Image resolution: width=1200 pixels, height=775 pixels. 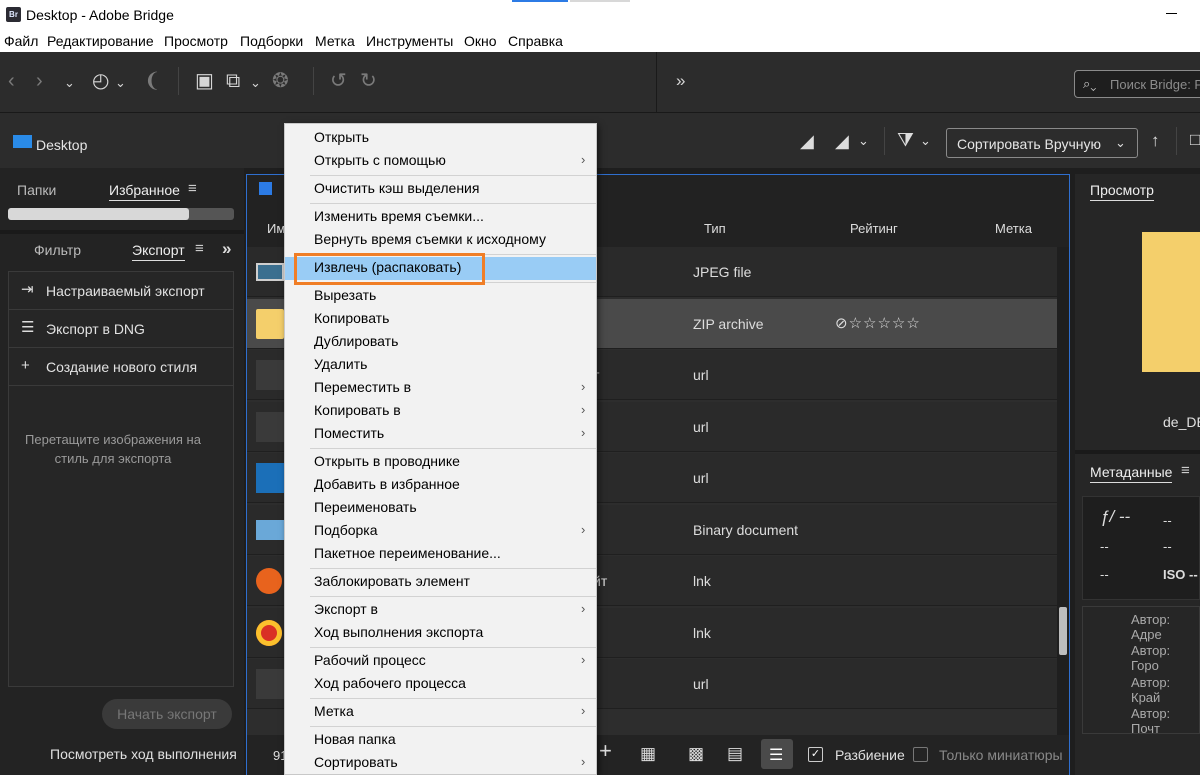 I want to click on refine-icon: ⧉, so click(x=233, y=81).